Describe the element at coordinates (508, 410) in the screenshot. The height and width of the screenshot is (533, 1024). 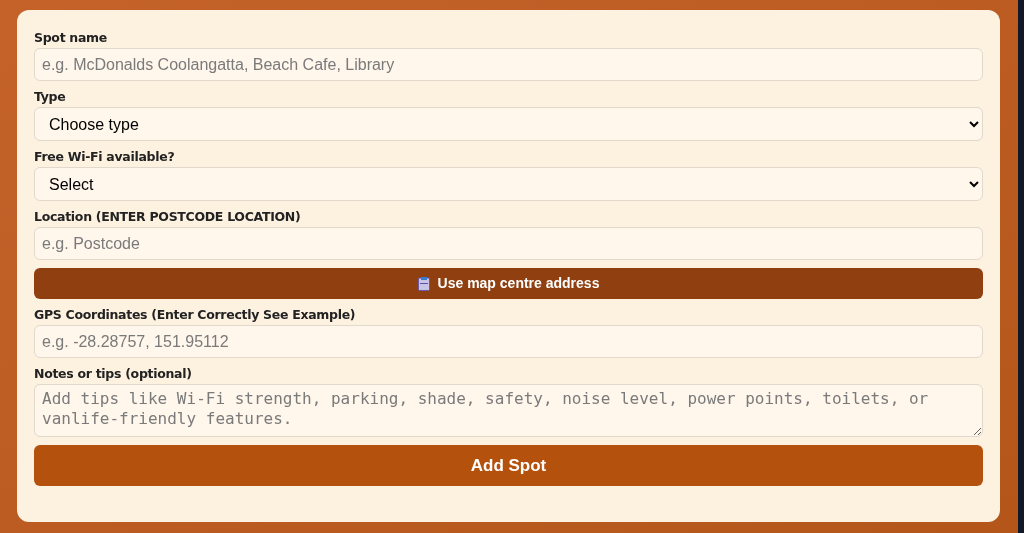
I see `notes-field: Add tips like Wi-Fi strength, parking, shade, safety, noise level, power points, toilets, or vanlife-friendly features.` at that location.